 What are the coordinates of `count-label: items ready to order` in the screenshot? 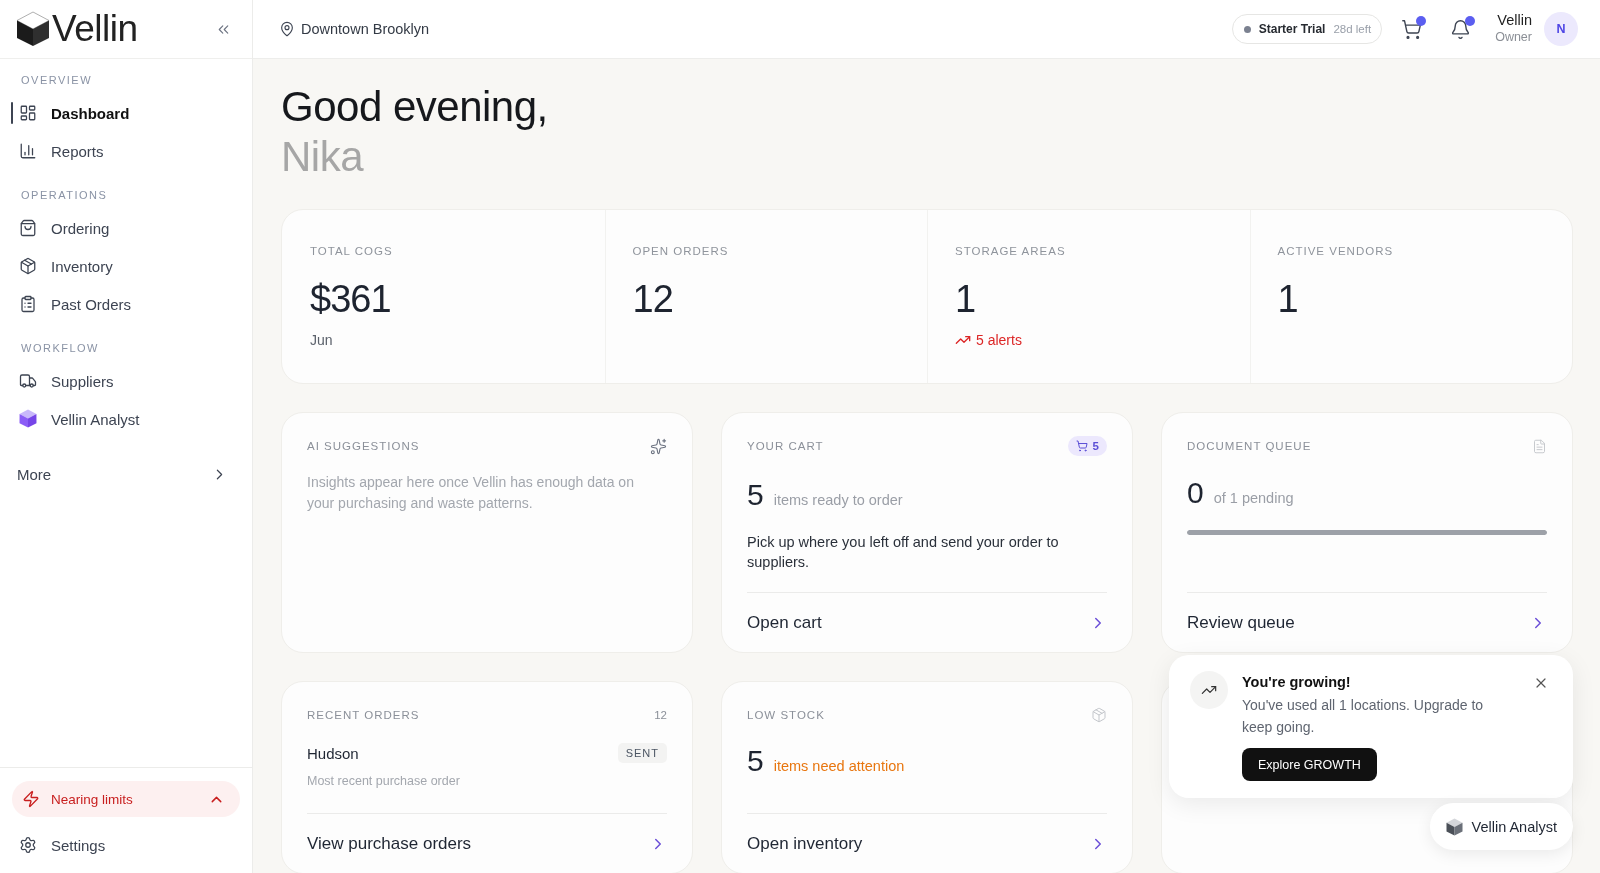 It's located at (838, 500).